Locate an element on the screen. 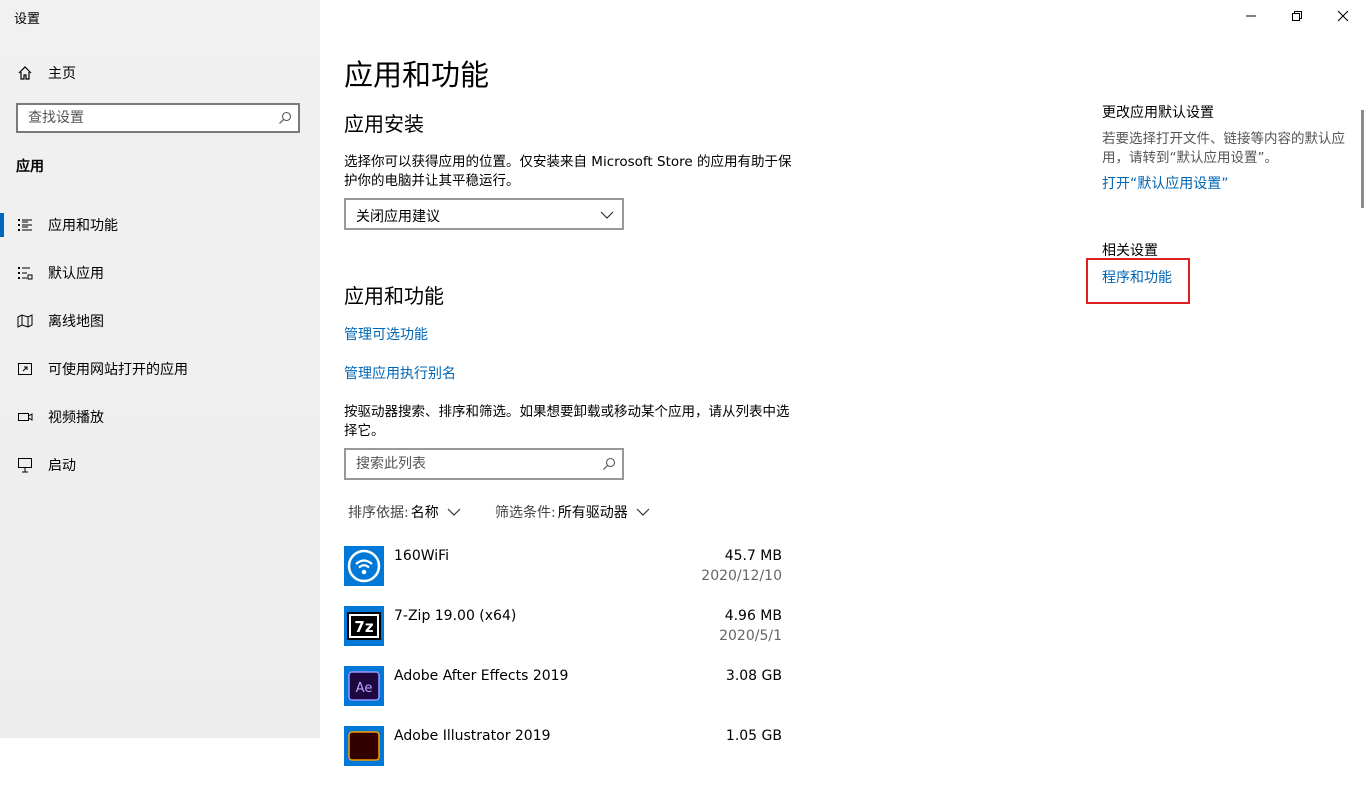 This screenshot has width=1366, height=786. app-source-select: 关闭应用建议 is located at coordinates (484, 214).